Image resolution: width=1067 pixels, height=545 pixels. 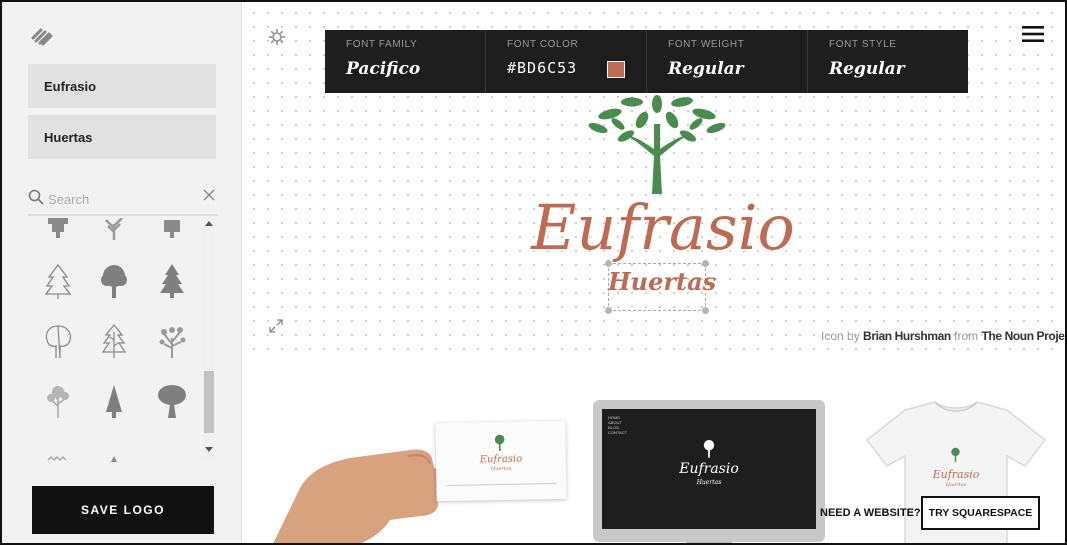 I want to click on card-tree-icon, so click(x=499, y=443).